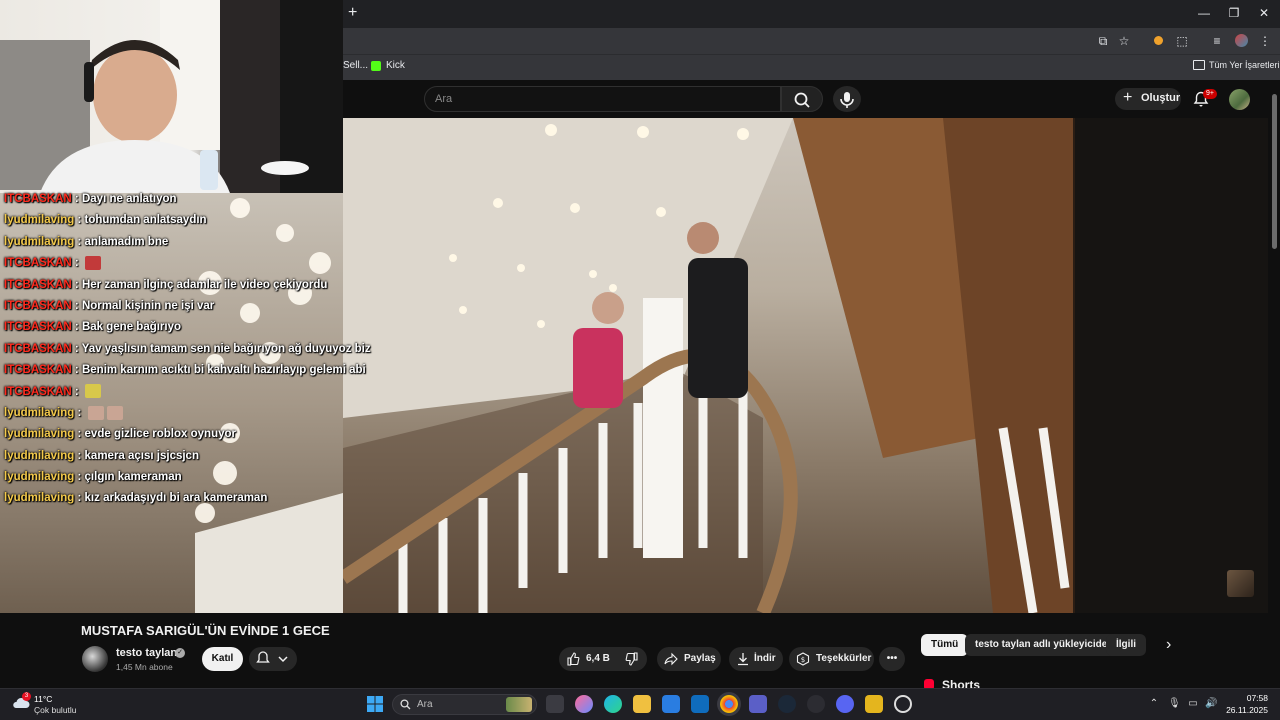 Image resolution: width=1280 pixels, height=720 pixels. I want to click on chat-text: kız arkadaşıydı bi ara kameraman, so click(176, 498).